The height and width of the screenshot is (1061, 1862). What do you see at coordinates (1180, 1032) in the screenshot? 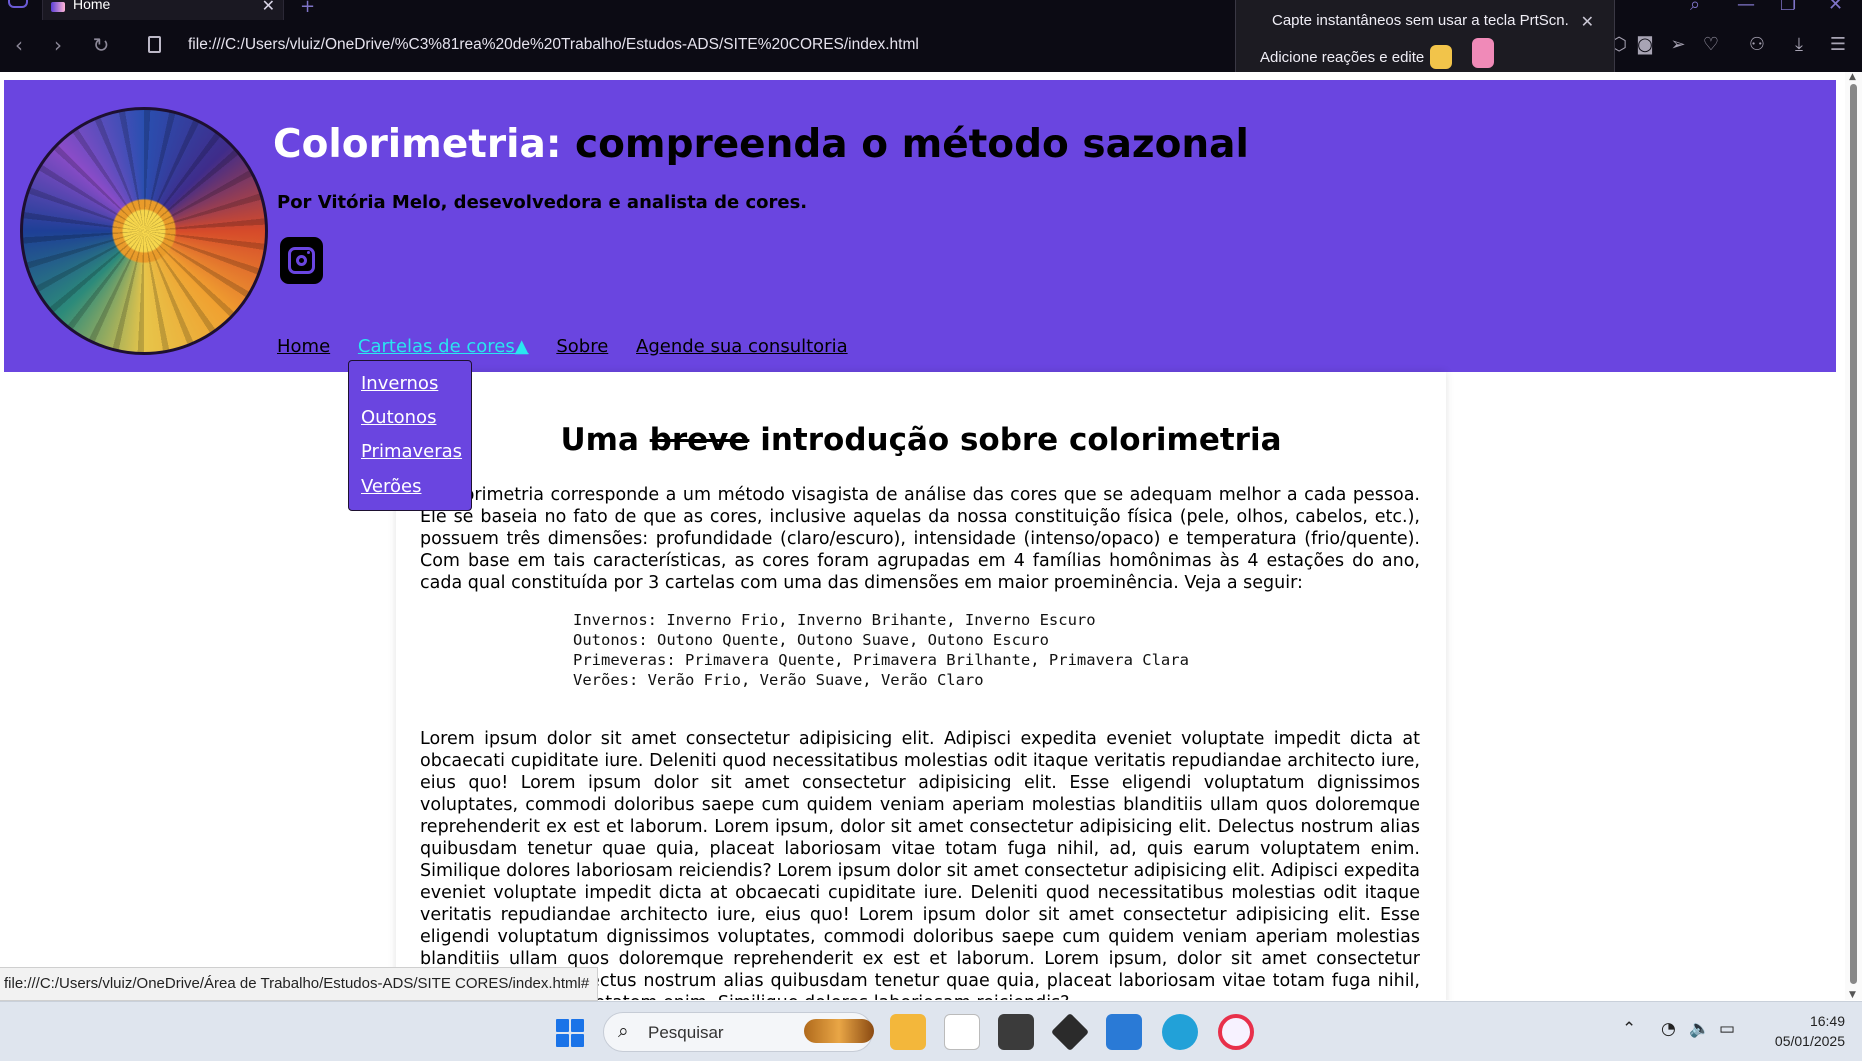
I see `edge-icon` at bounding box center [1180, 1032].